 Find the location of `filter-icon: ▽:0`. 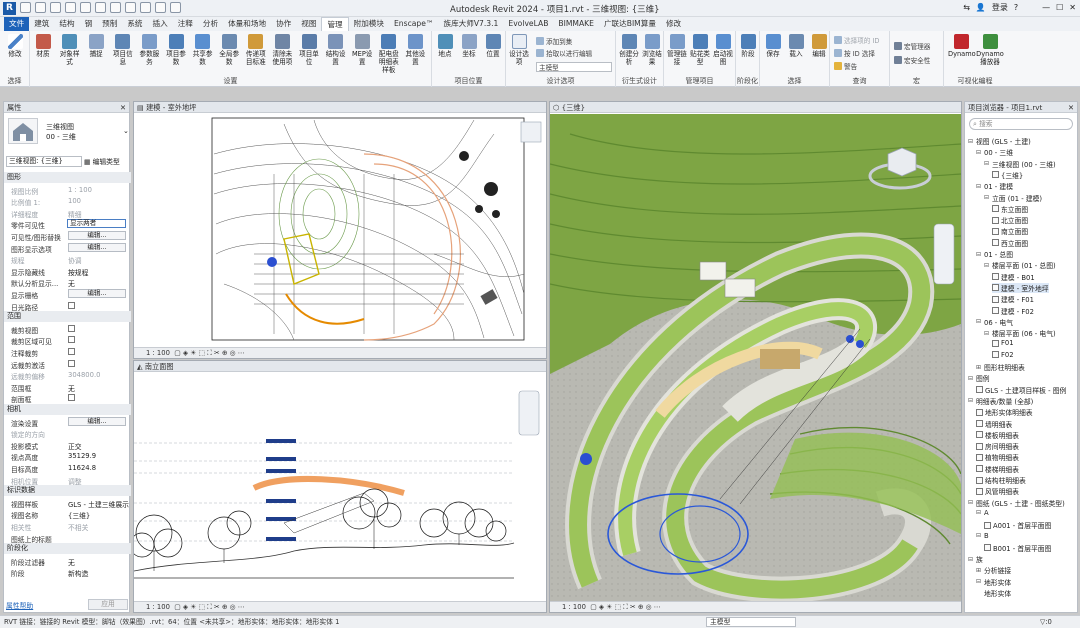

filter-icon: ▽:0 is located at coordinates (1046, 622).